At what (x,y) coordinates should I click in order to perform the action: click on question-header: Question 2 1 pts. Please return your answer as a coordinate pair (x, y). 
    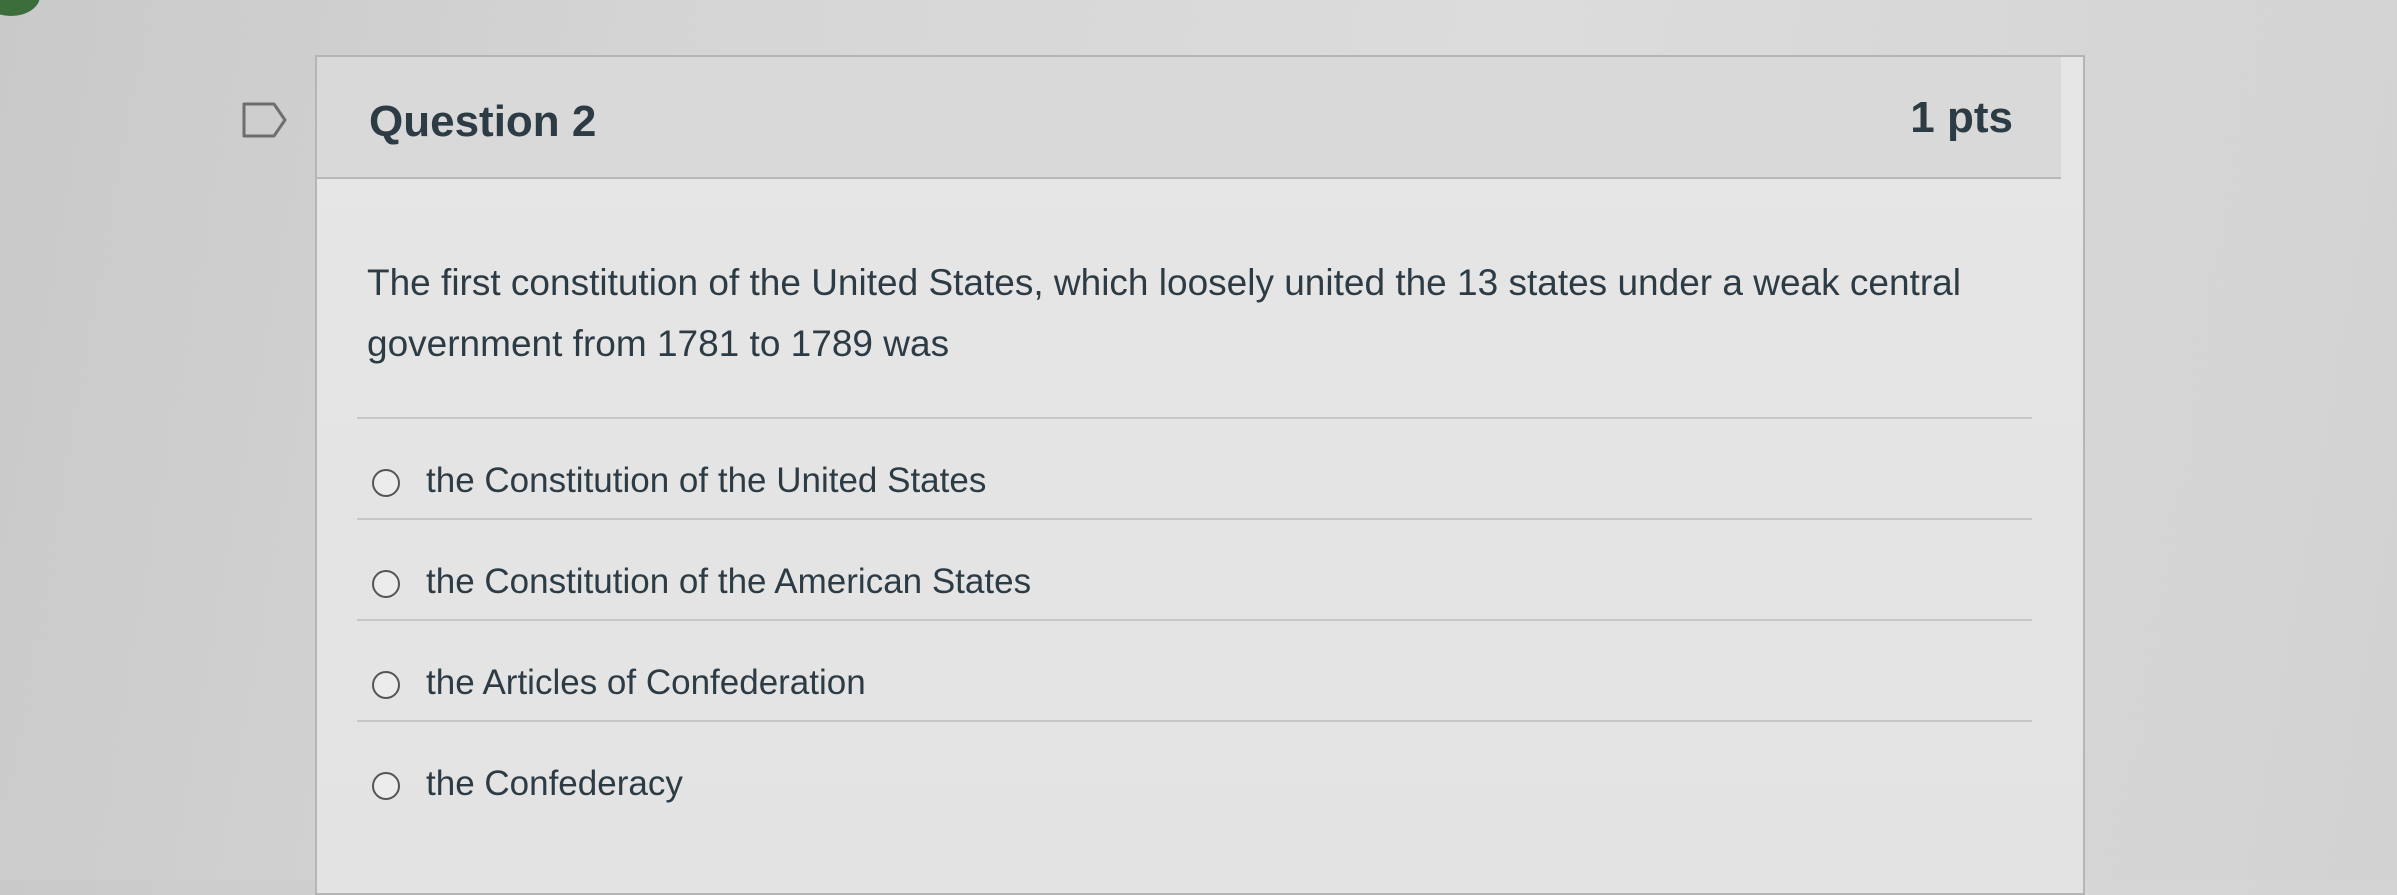
    Looking at the image, I should click on (1189, 118).